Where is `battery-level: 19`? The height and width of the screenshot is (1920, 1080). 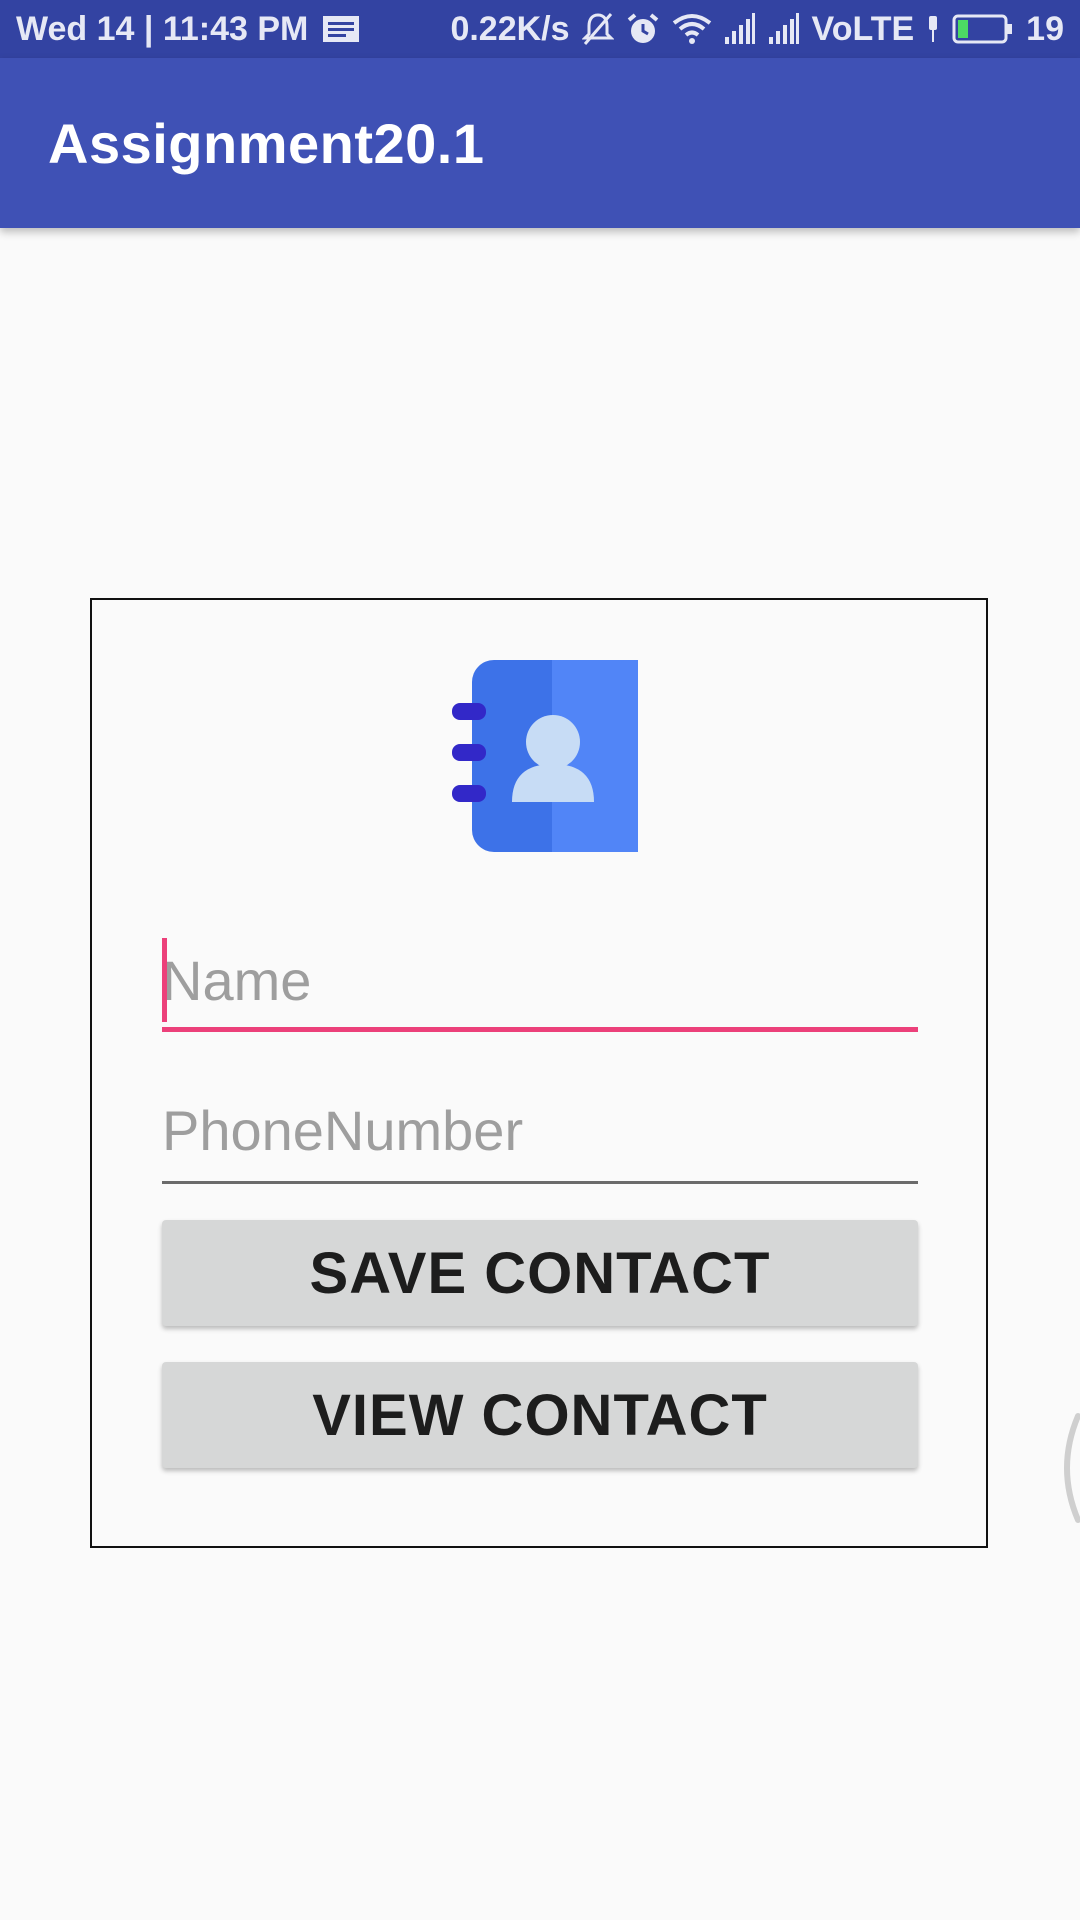
battery-level: 19 is located at coordinates (1045, 28).